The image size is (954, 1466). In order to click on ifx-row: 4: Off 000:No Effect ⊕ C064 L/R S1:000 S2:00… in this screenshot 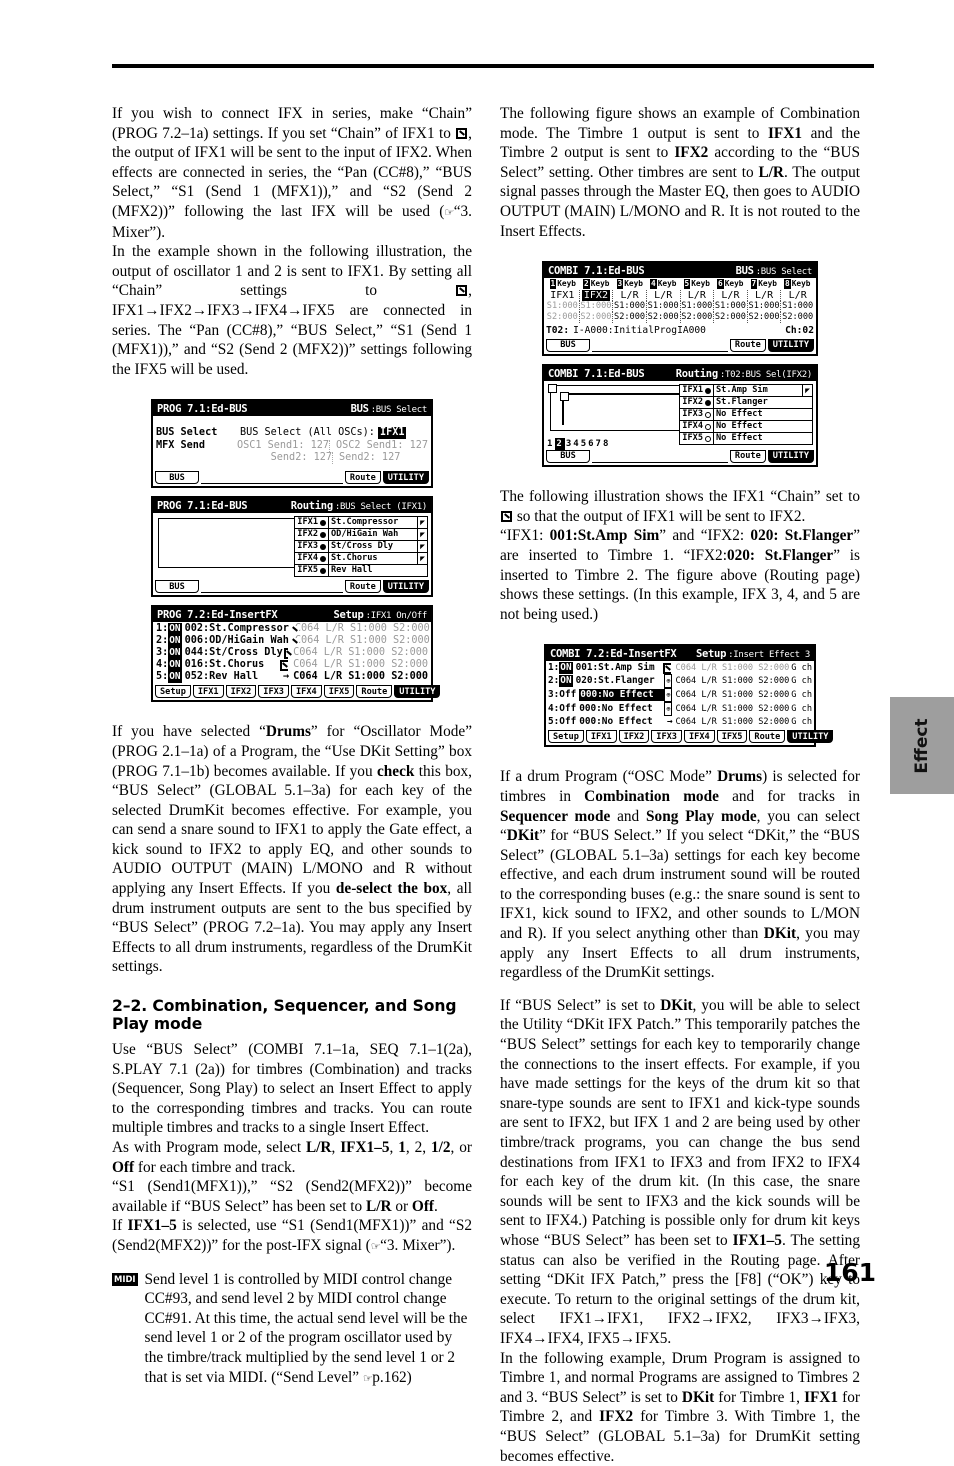, I will do `click(680, 709)`.